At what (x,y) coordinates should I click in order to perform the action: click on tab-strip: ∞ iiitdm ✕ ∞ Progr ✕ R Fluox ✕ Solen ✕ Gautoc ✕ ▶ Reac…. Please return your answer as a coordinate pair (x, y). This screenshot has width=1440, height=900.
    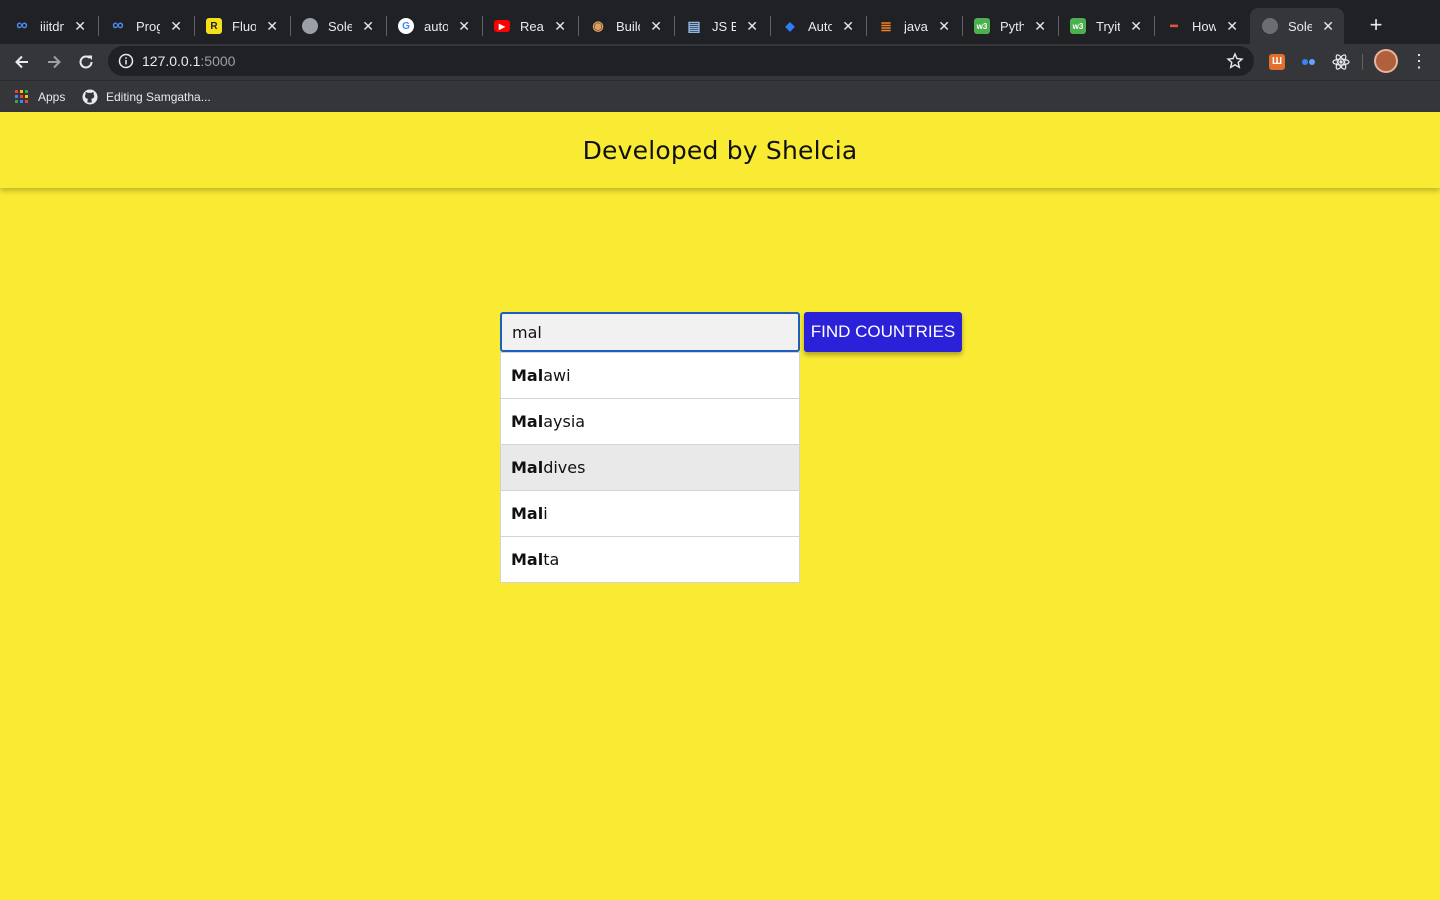
    Looking at the image, I should click on (720, 22).